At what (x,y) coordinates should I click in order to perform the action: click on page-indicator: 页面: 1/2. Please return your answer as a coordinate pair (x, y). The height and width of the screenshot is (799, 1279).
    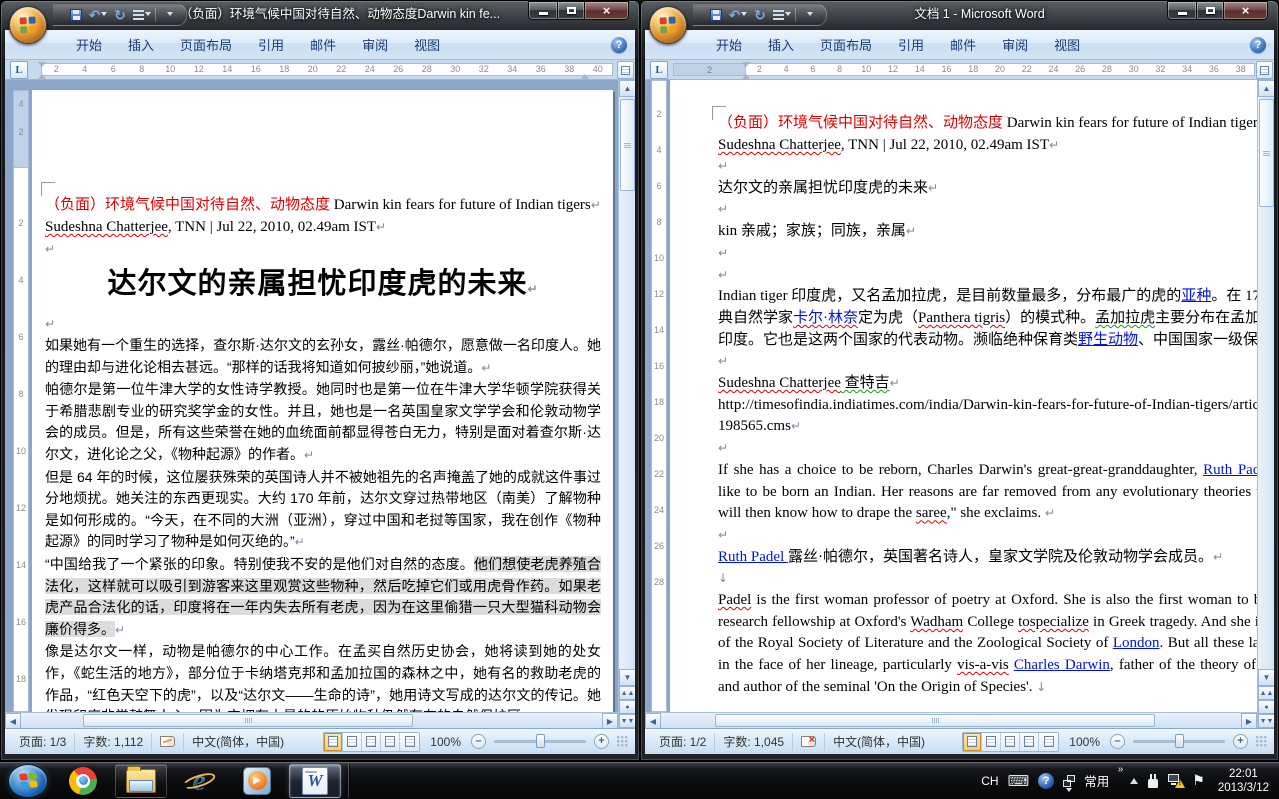
    Looking at the image, I should click on (683, 741).